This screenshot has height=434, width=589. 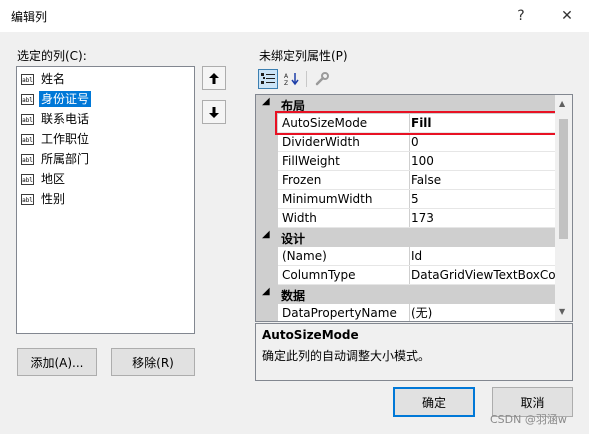 What do you see at coordinates (53, 199) in the screenshot?
I see `list-item-label: 性别` at bounding box center [53, 199].